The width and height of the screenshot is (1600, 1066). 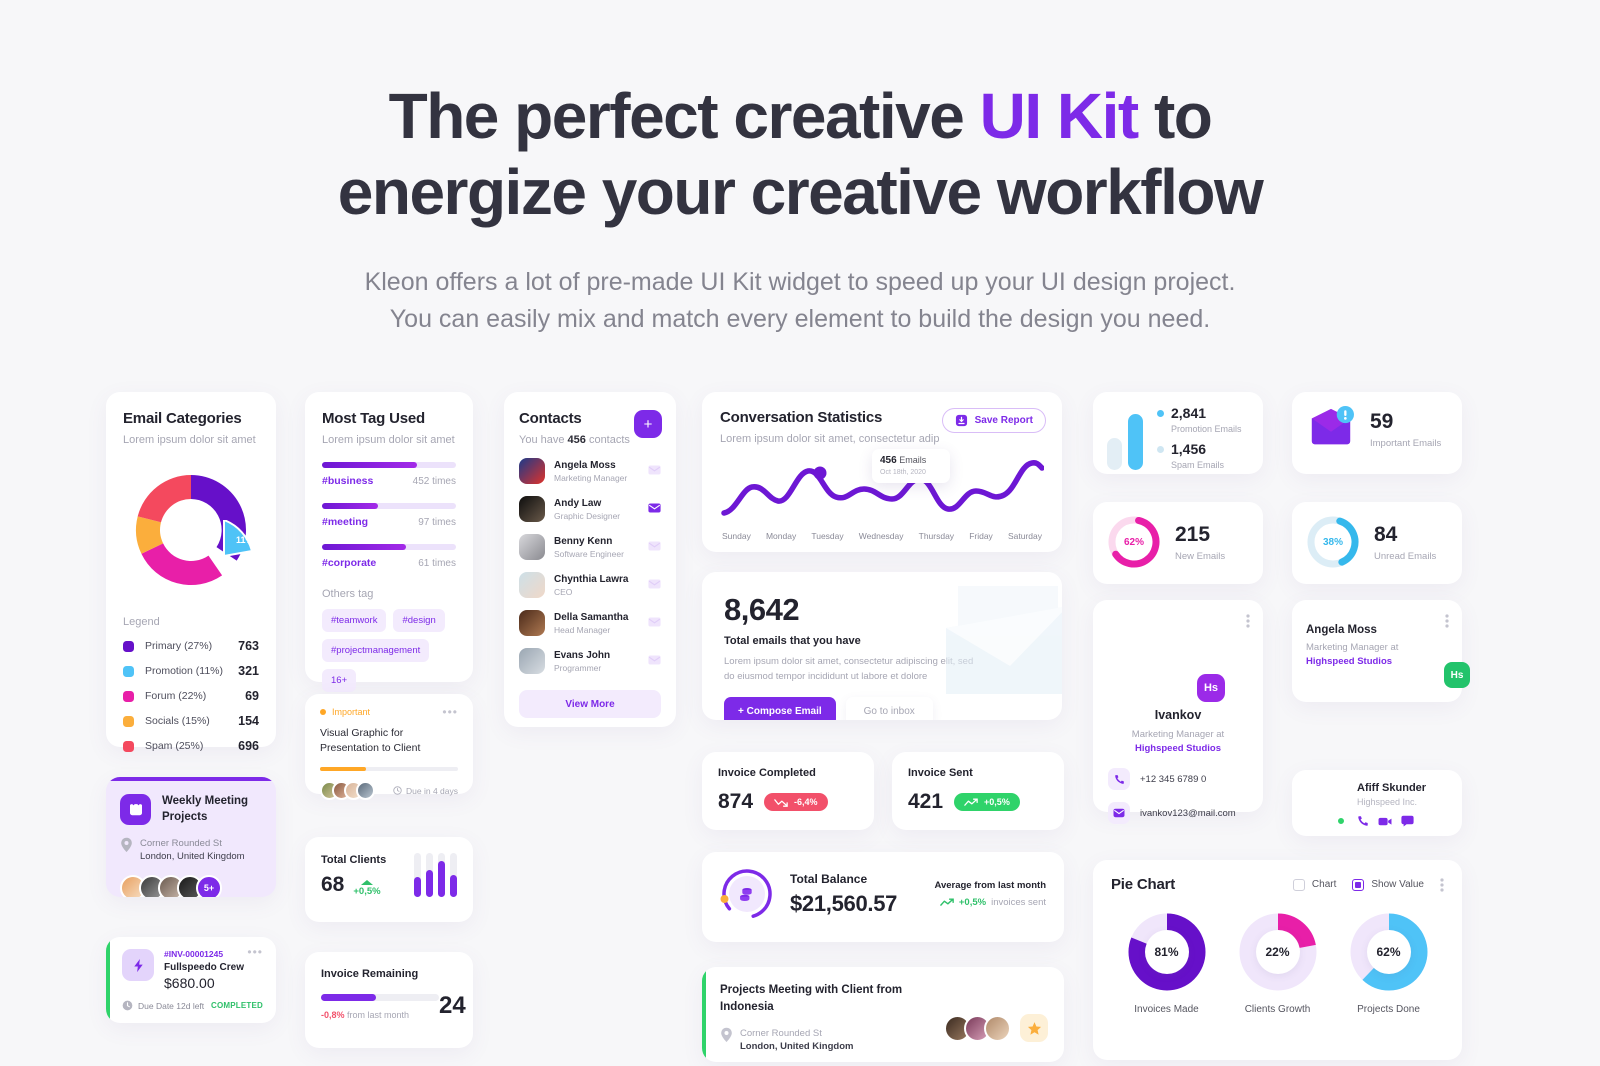 I want to click on invoice-sent-value: 421, so click(x=926, y=801).